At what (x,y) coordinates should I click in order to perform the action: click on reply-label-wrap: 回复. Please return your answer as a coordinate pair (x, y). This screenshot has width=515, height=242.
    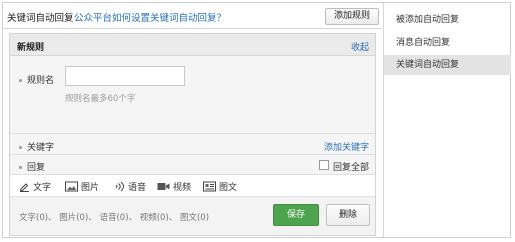
    Looking at the image, I should click on (32, 166).